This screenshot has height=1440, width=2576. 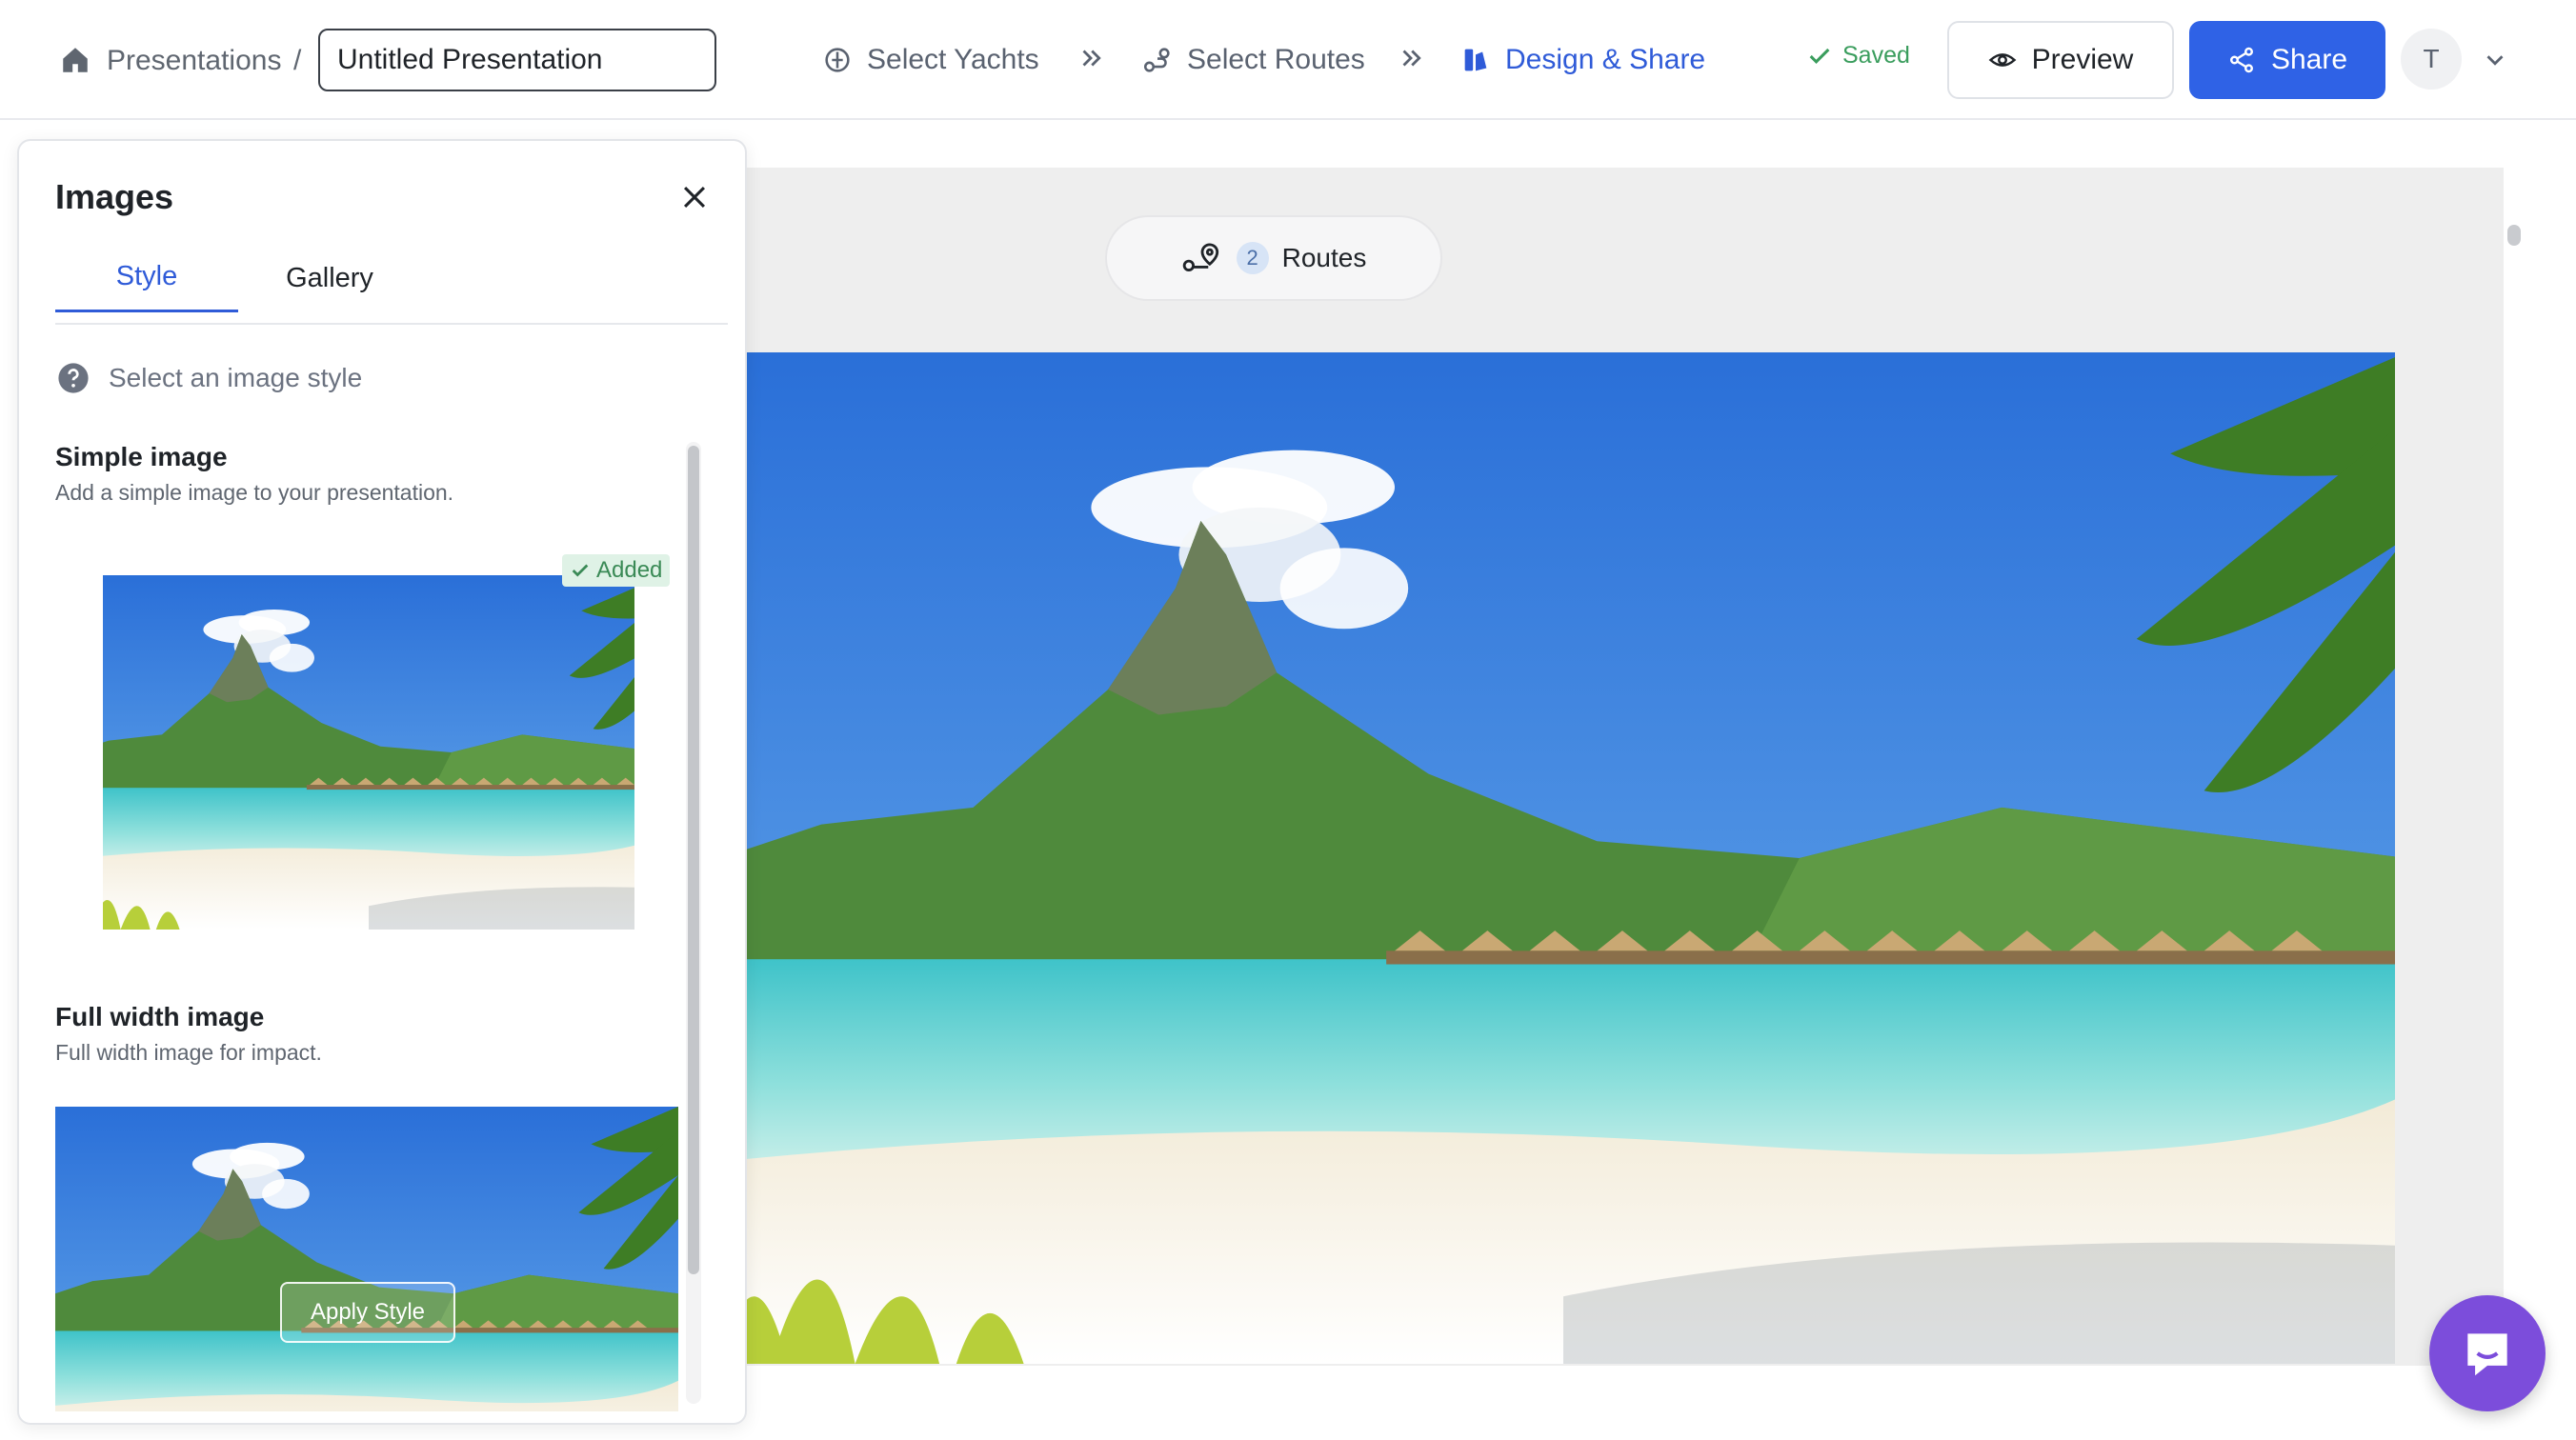 What do you see at coordinates (115, 196) in the screenshot?
I see `panel-title: Images` at bounding box center [115, 196].